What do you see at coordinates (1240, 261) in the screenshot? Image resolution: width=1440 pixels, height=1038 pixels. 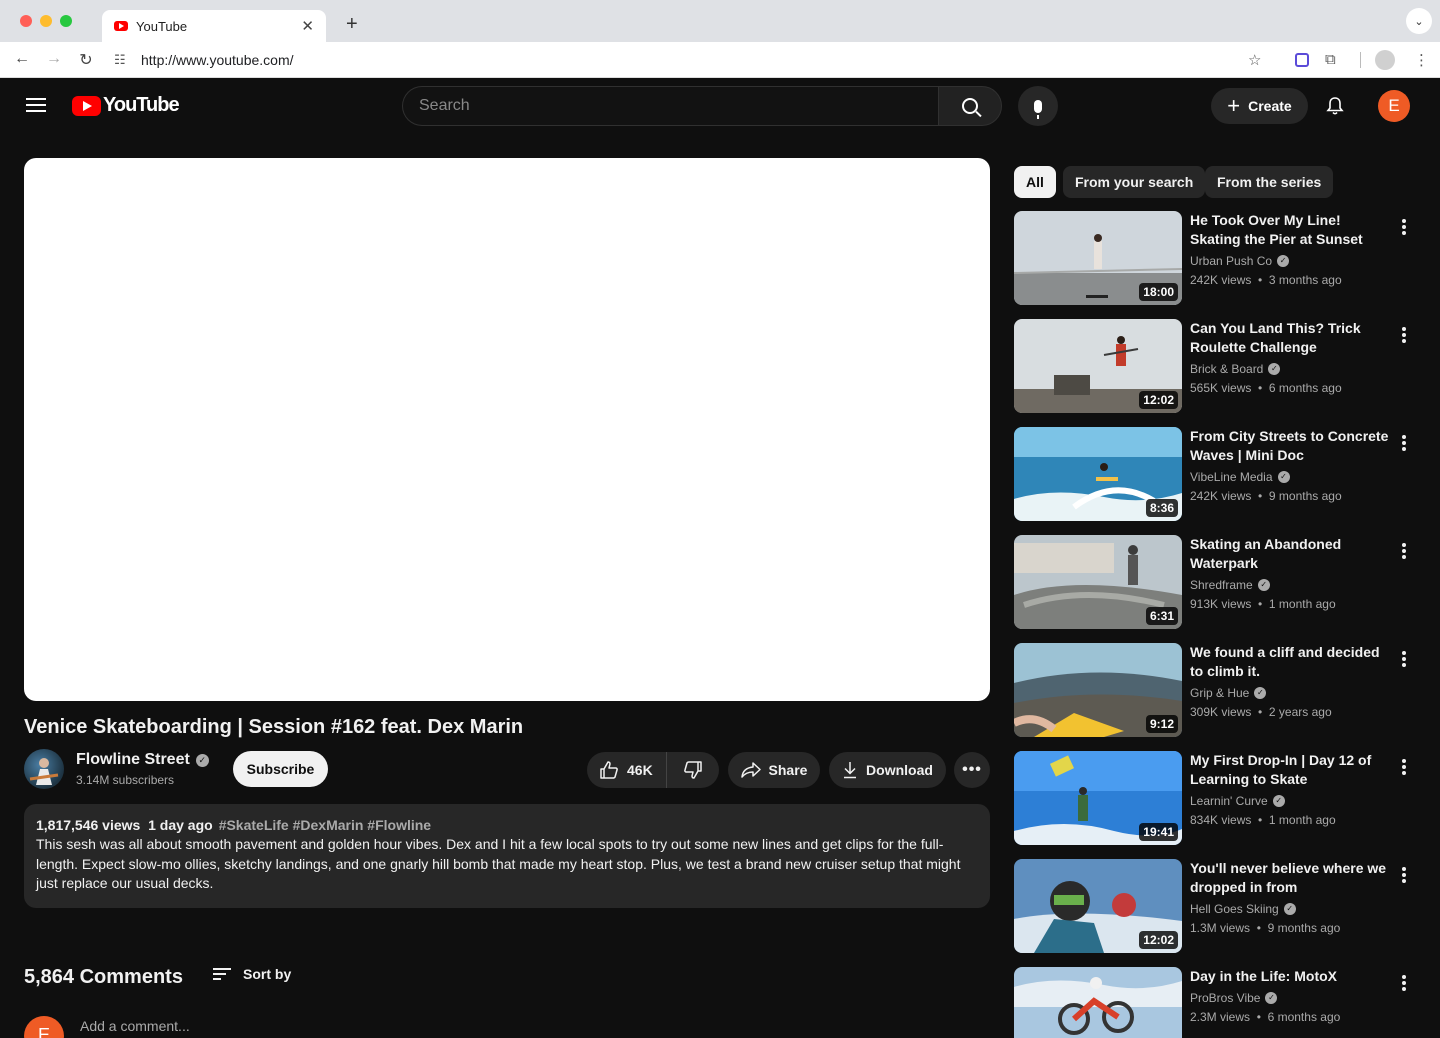 I see `recommendation-channel: Urban Push Co ✓` at bounding box center [1240, 261].